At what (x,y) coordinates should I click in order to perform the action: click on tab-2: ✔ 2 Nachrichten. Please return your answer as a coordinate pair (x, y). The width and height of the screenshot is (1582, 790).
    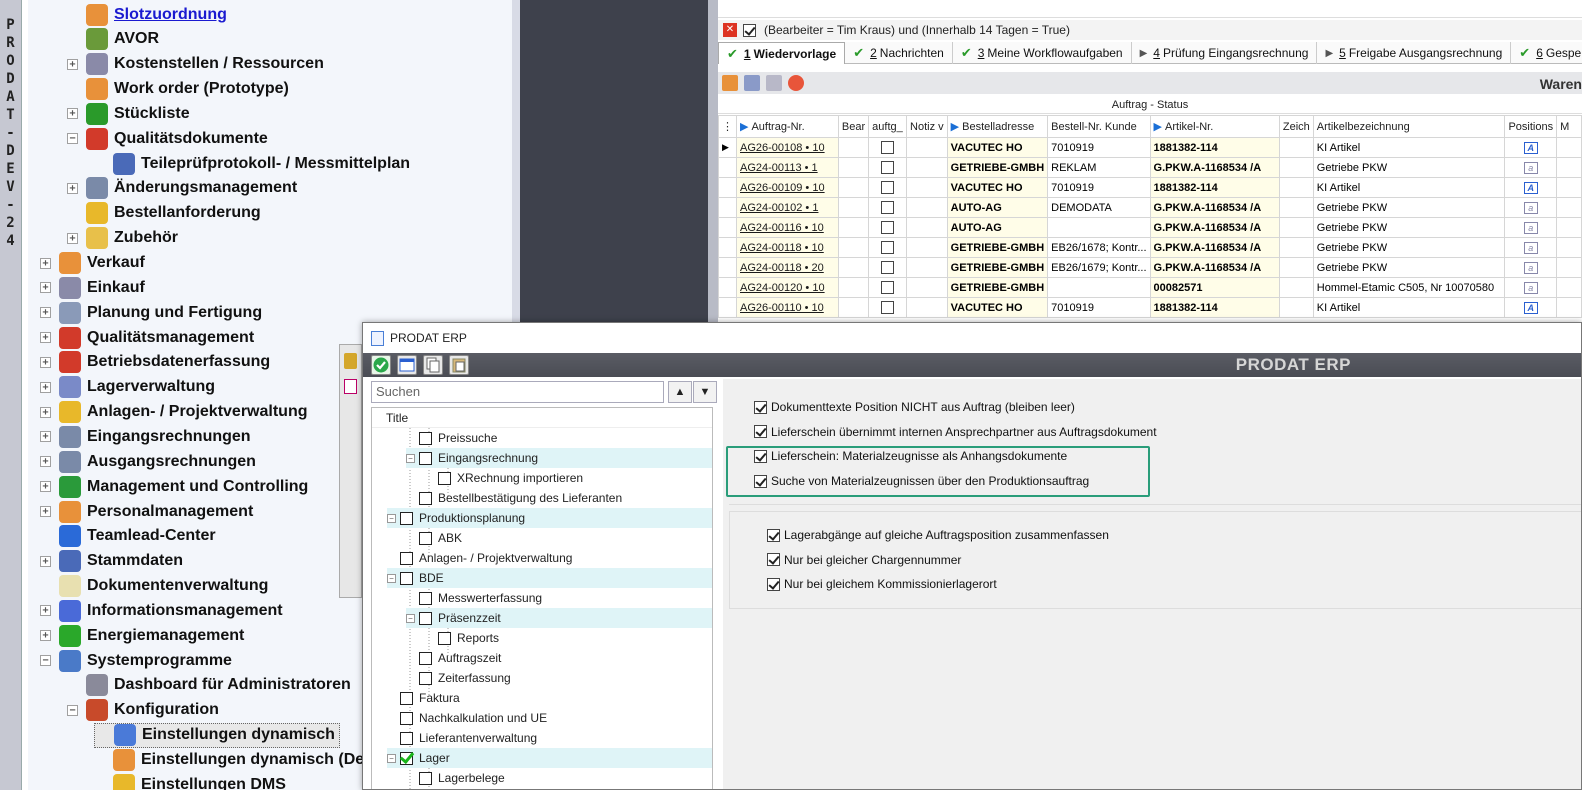
    Looking at the image, I should click on (899, 53).